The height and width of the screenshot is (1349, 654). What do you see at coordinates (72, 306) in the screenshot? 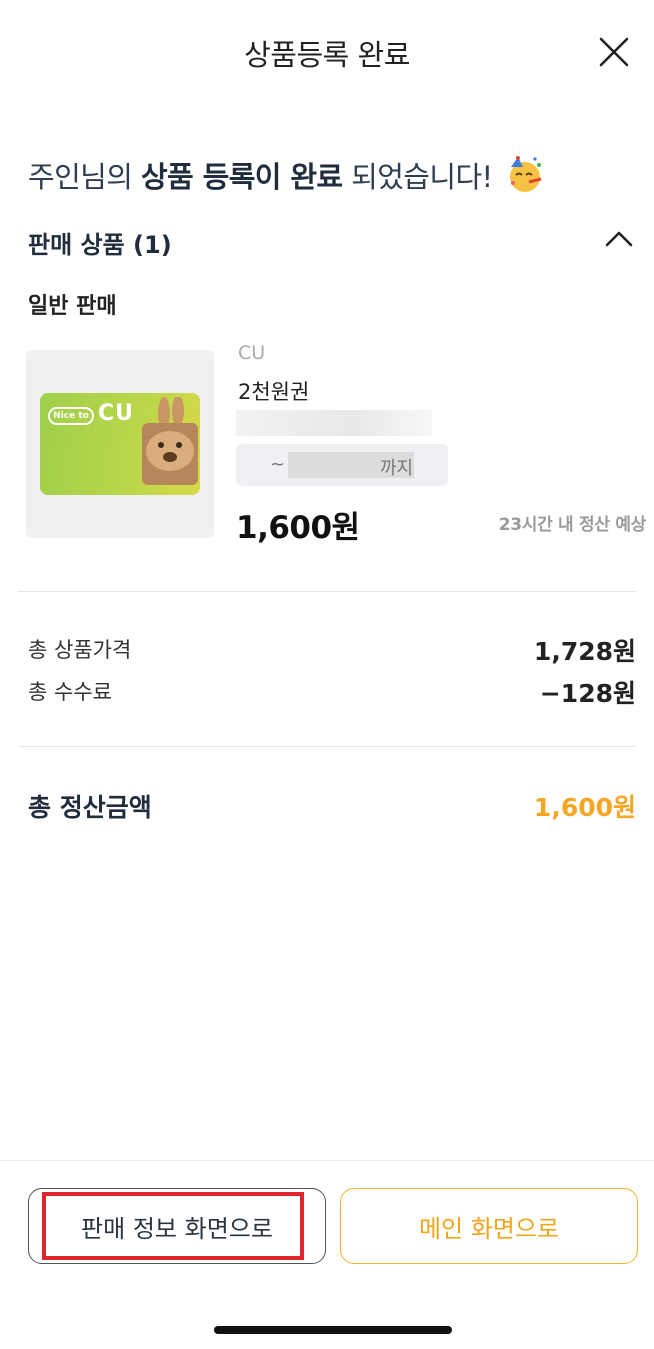
I see `sale-type-label: 일반 판매` at bounding box center [72, 306].